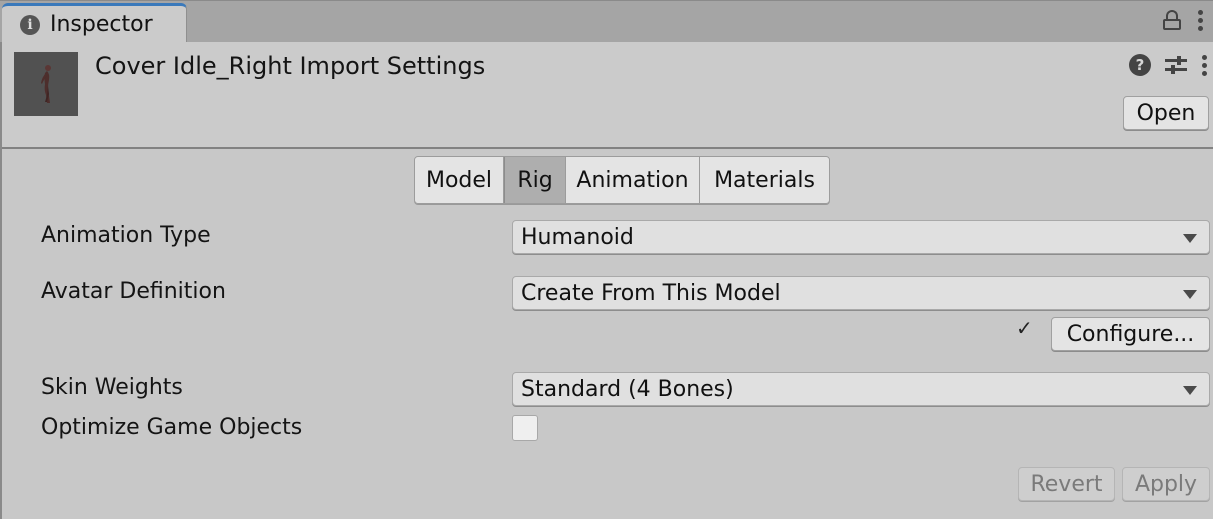 This screenshot has width=1213, height=519. What do you see at coordinates (459, 180) in the screenshot?
I see `tab-model: Model` at bounding box center [459, 180].